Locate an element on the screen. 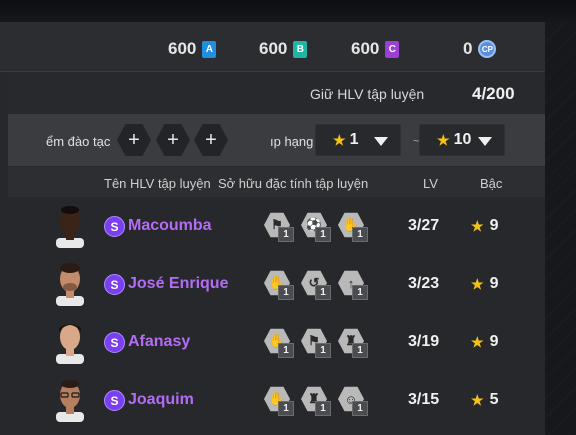 This screenshot has height=435, width=576. currency-a: 600 A is located at coordinates (192, 49).